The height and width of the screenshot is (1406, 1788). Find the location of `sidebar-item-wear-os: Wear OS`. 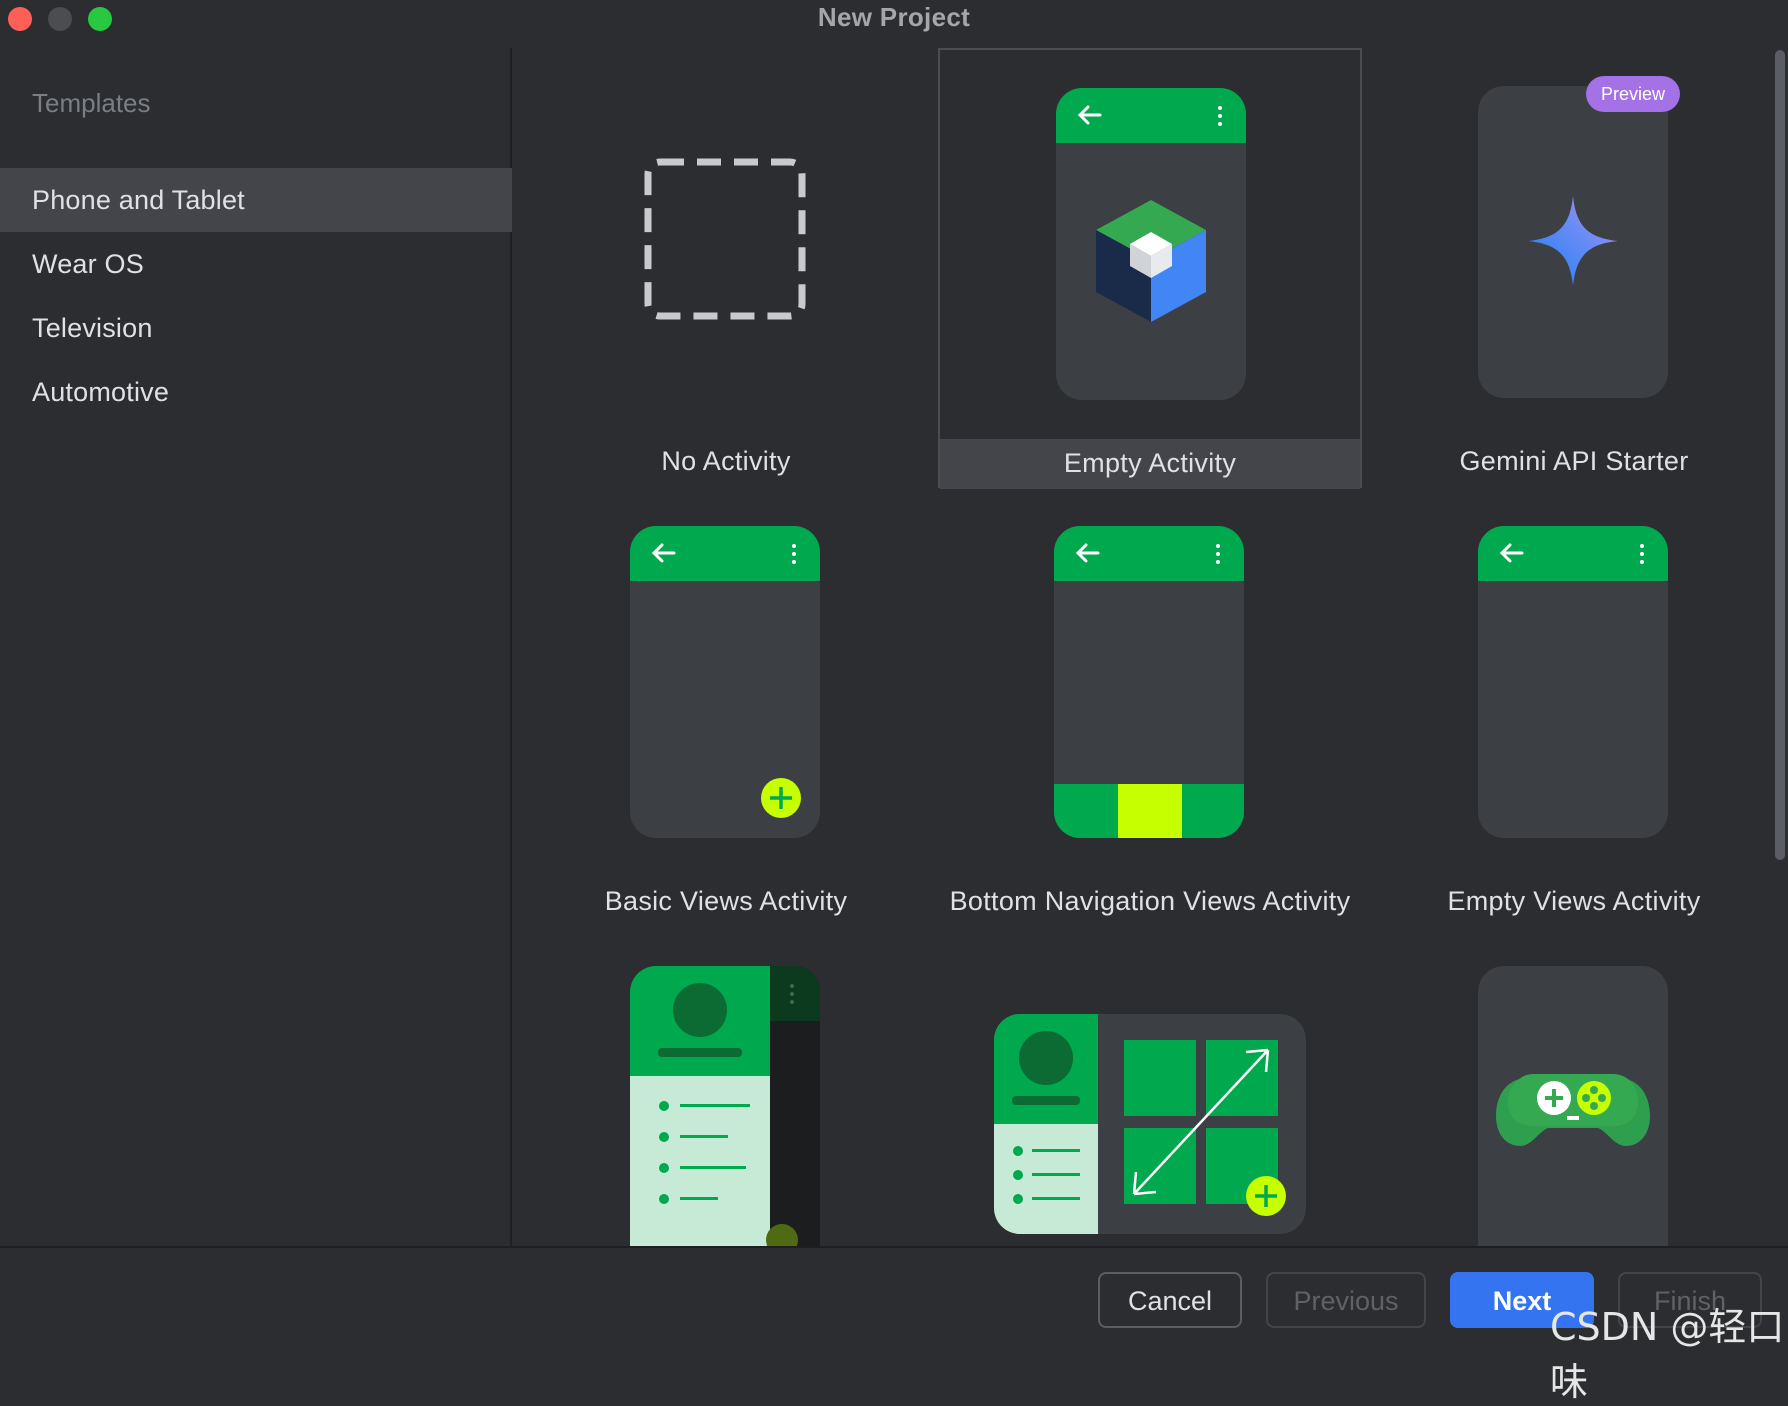

sidebar-item-wear-os: Wear OS is located at coordinates (256, 264).